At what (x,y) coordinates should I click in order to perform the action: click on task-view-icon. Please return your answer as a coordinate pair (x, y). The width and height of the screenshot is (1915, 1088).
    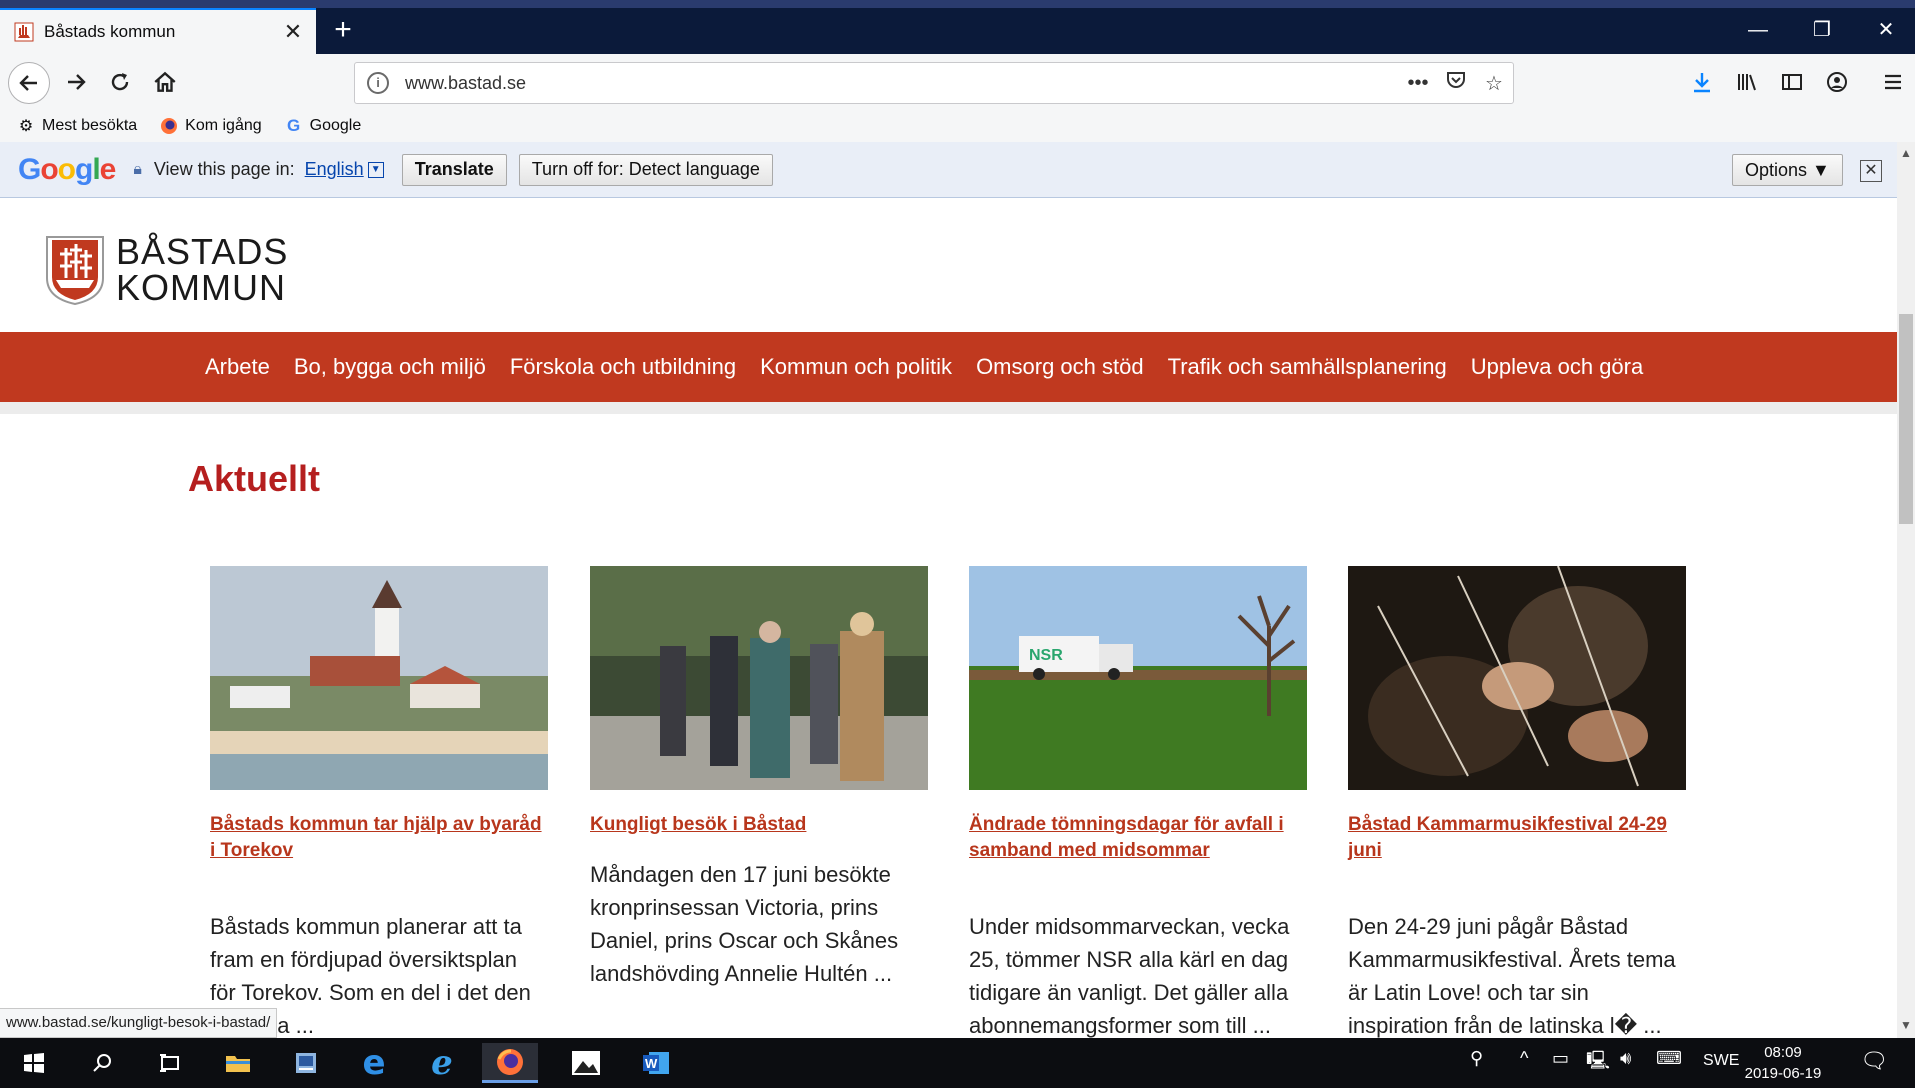
    Looking at the image, I should click on (170, 1063).